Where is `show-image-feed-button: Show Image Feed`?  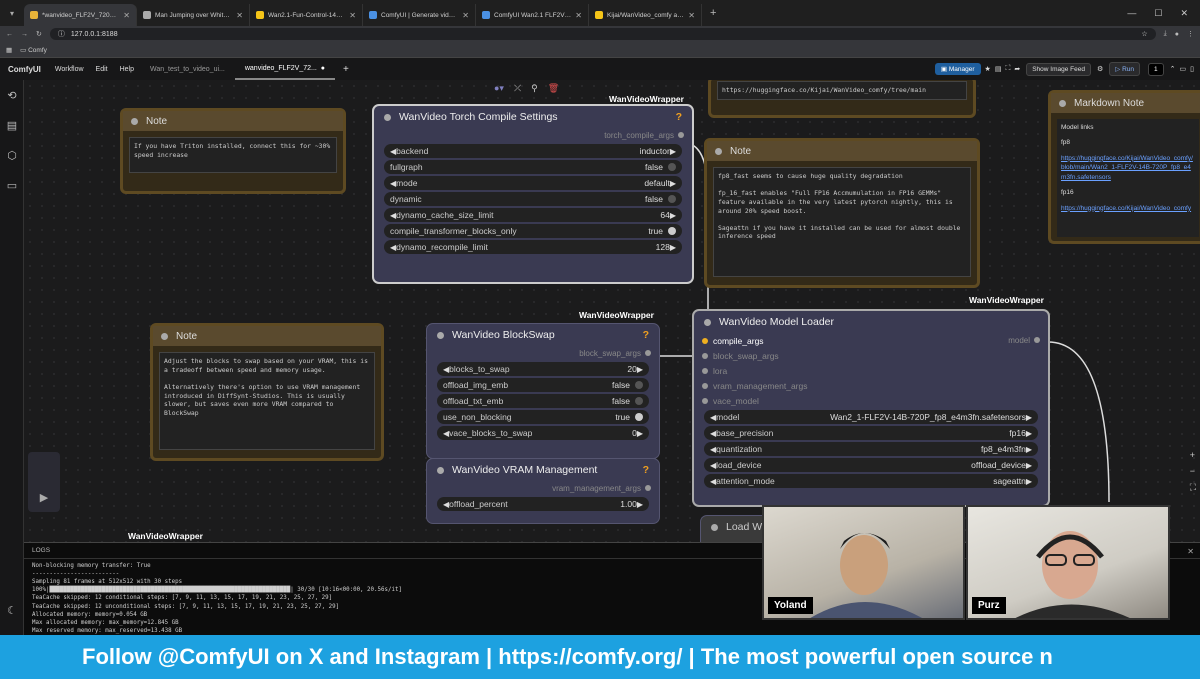 show-image-feed-button: Show Image Feed is located at coordinates (1058, 69).